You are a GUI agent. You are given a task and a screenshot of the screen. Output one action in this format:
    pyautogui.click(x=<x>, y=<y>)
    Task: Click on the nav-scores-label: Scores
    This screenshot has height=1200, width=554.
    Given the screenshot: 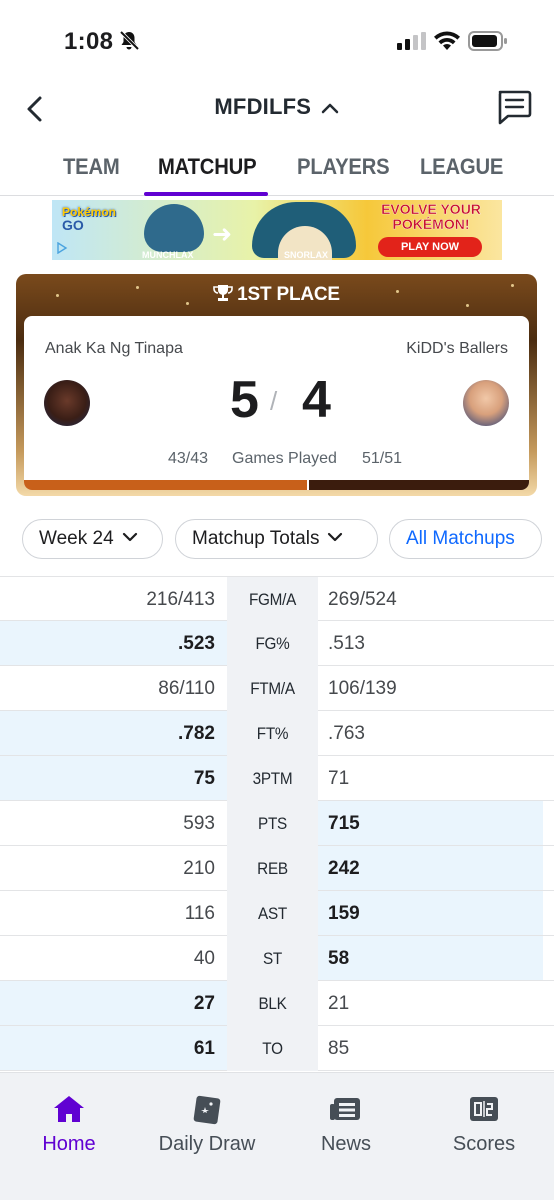 What is the action you would take?
    pyautogui.click(x=484, y=1144)
    